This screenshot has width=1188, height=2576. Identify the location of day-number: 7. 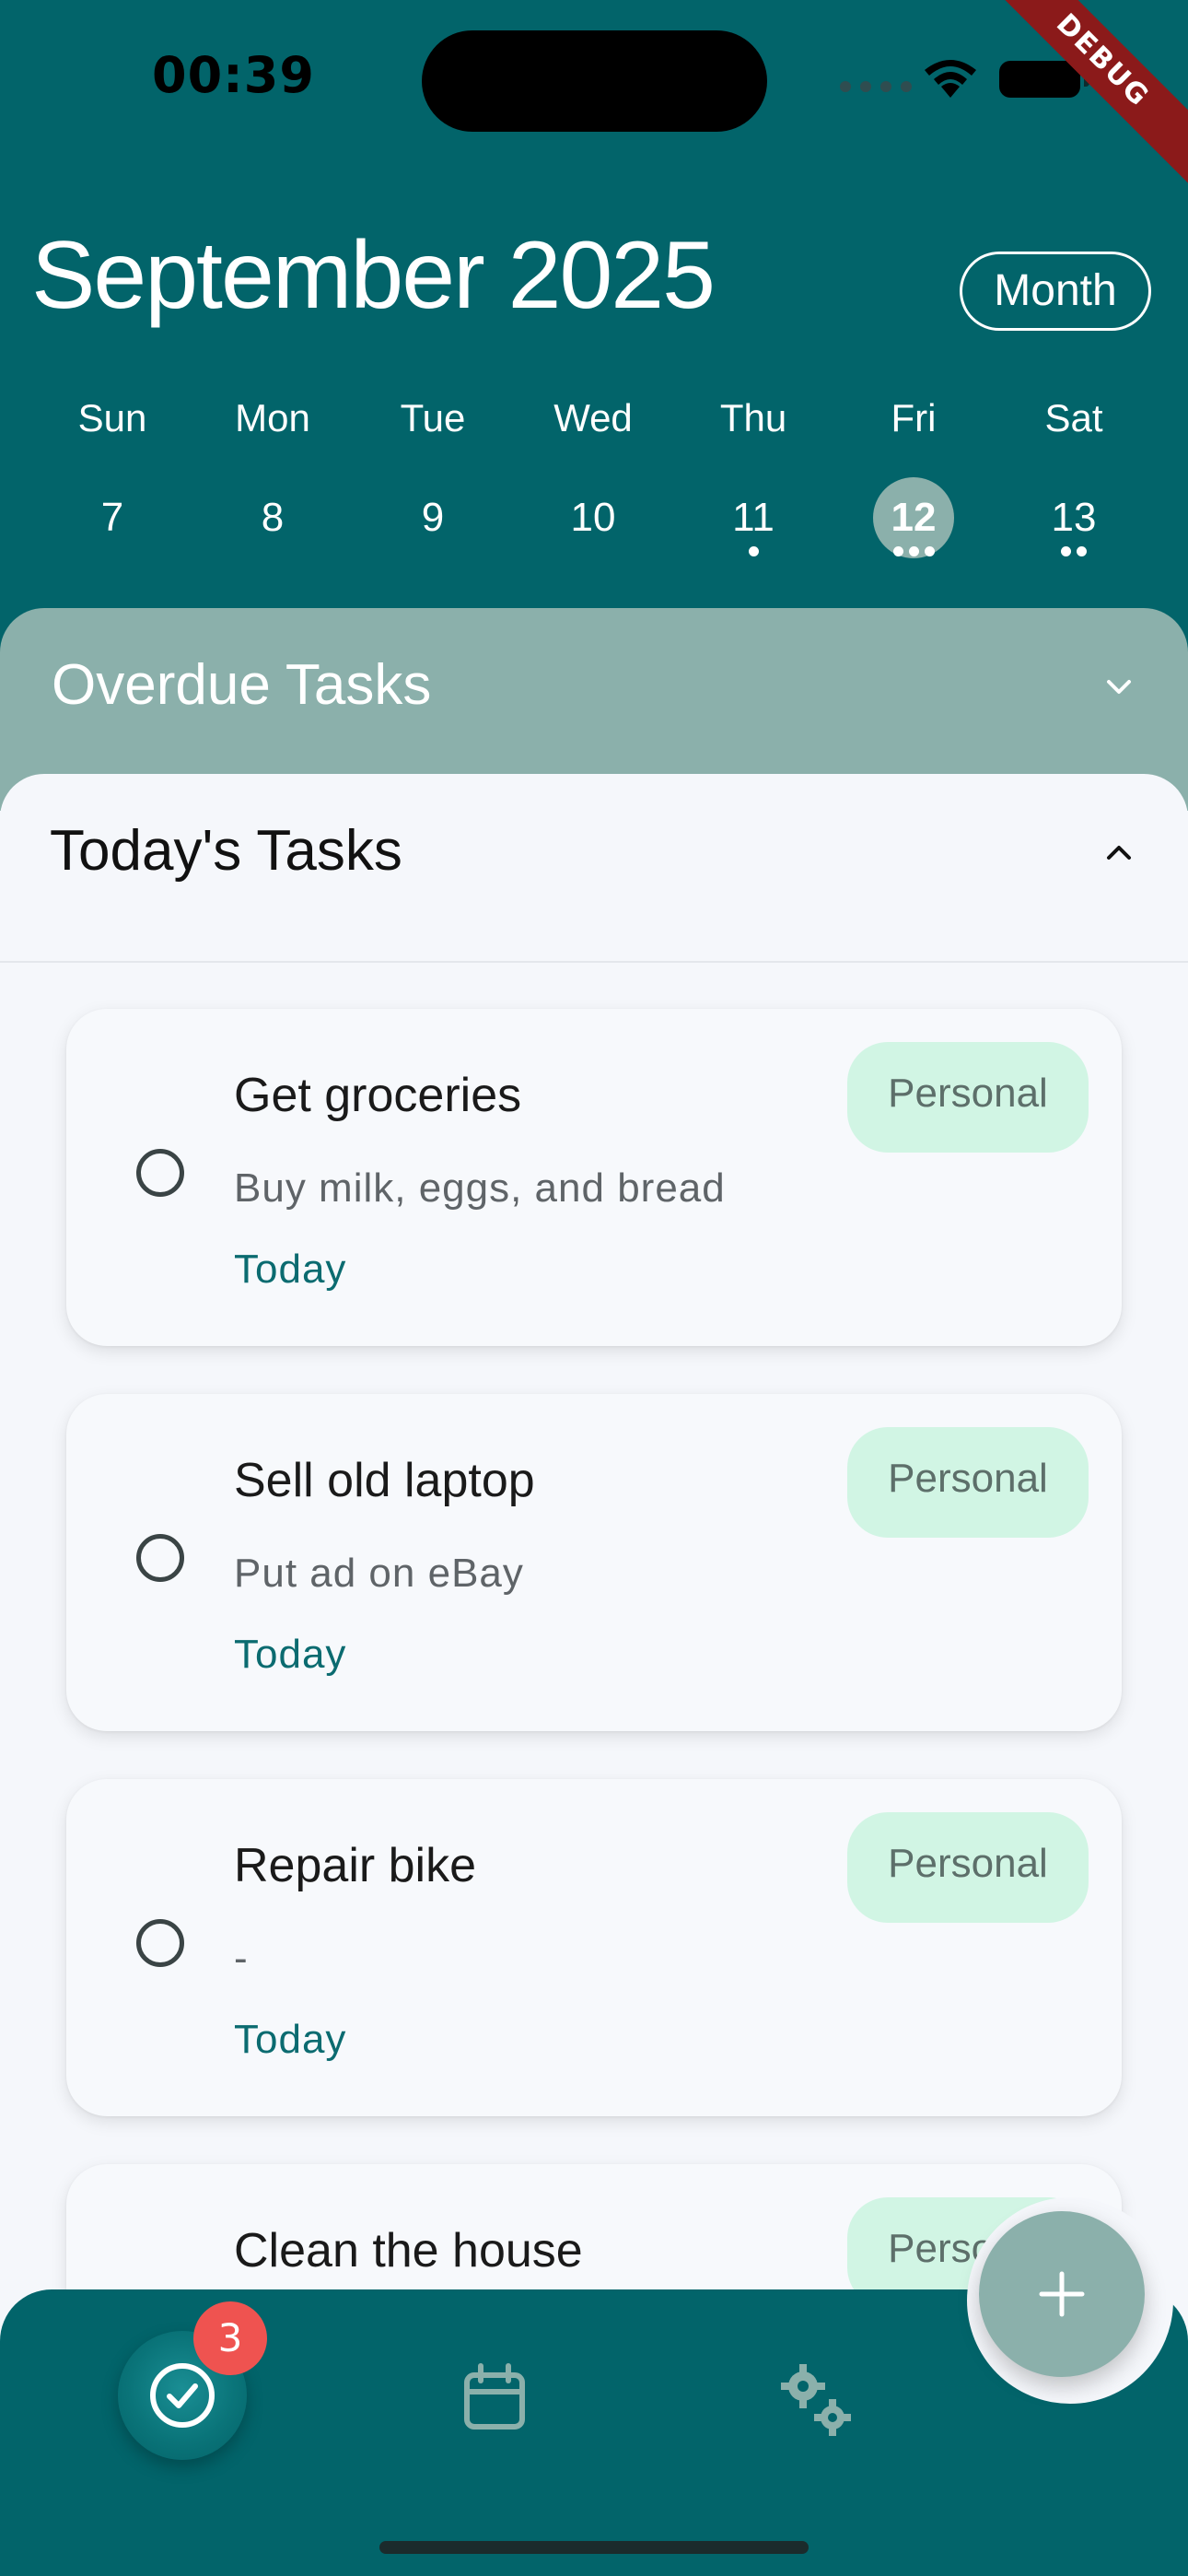
(112, 517).